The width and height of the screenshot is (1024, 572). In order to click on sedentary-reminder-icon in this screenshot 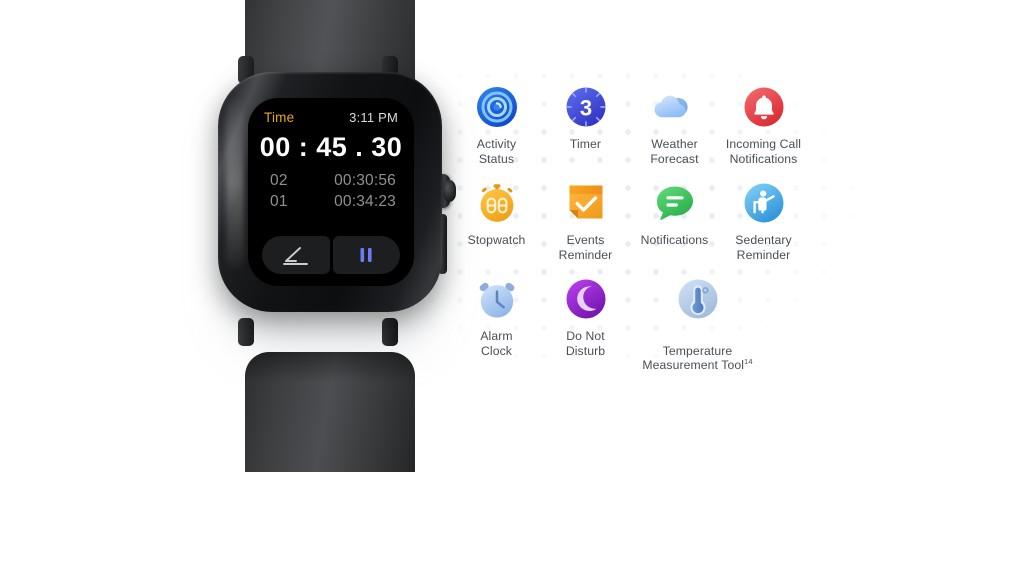, I will do `click(764, 203)`.